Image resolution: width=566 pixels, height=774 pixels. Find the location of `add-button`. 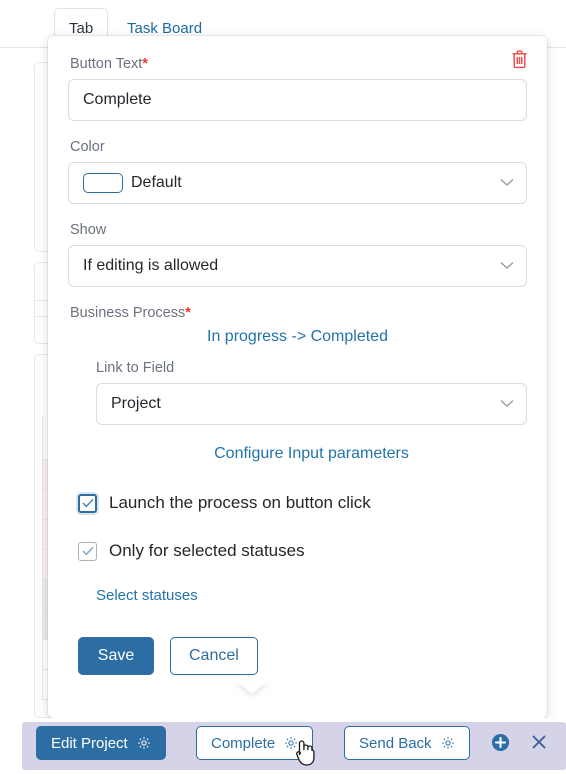

add-button is located at coordinates (500, 742).